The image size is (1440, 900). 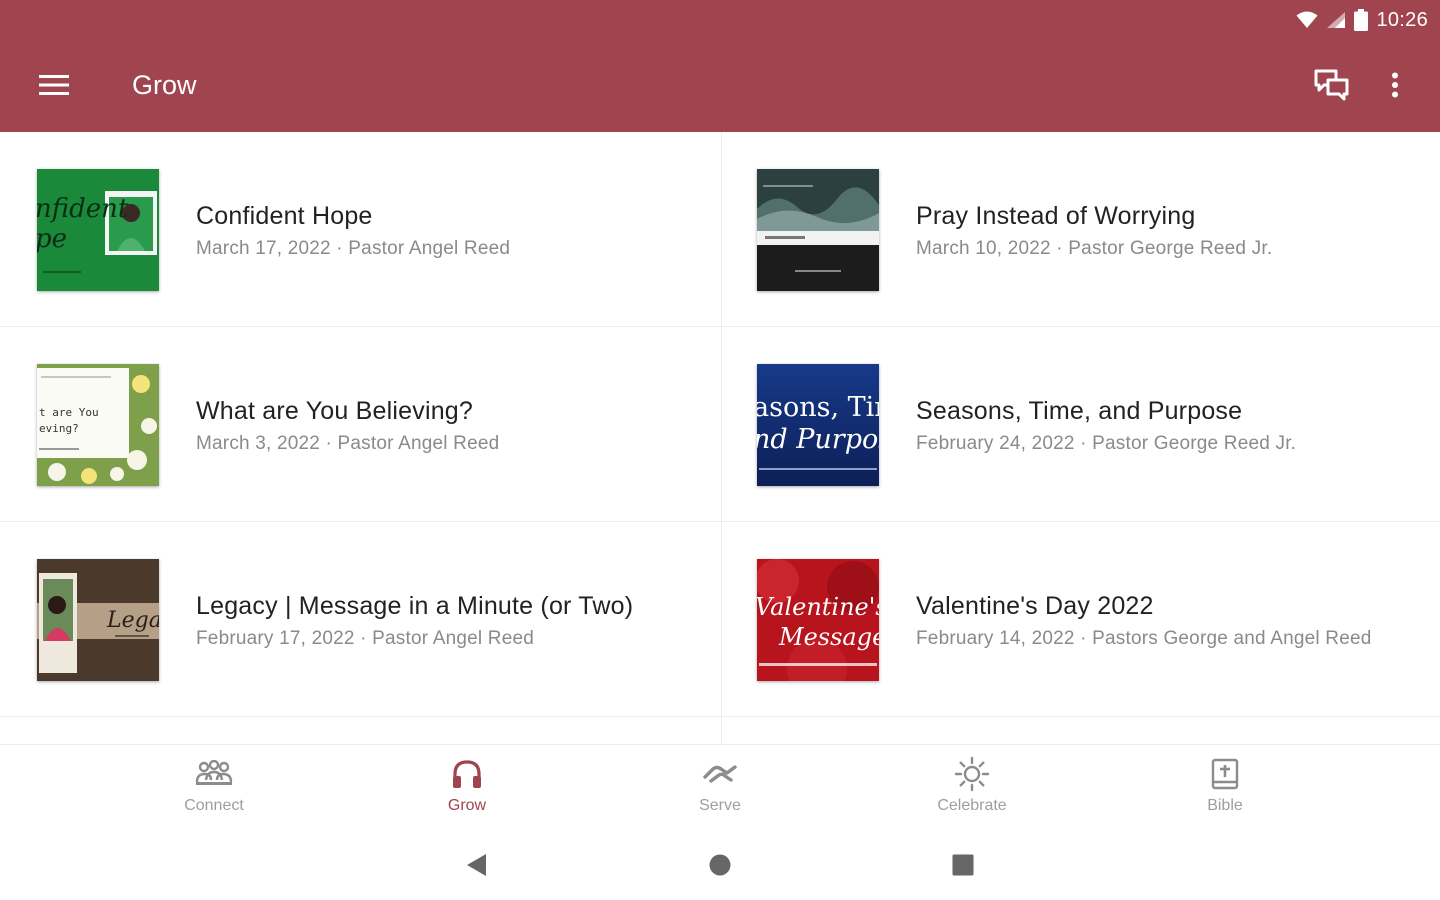 I want to click on status-bar: 10:26, so click(x=1362, y=20).